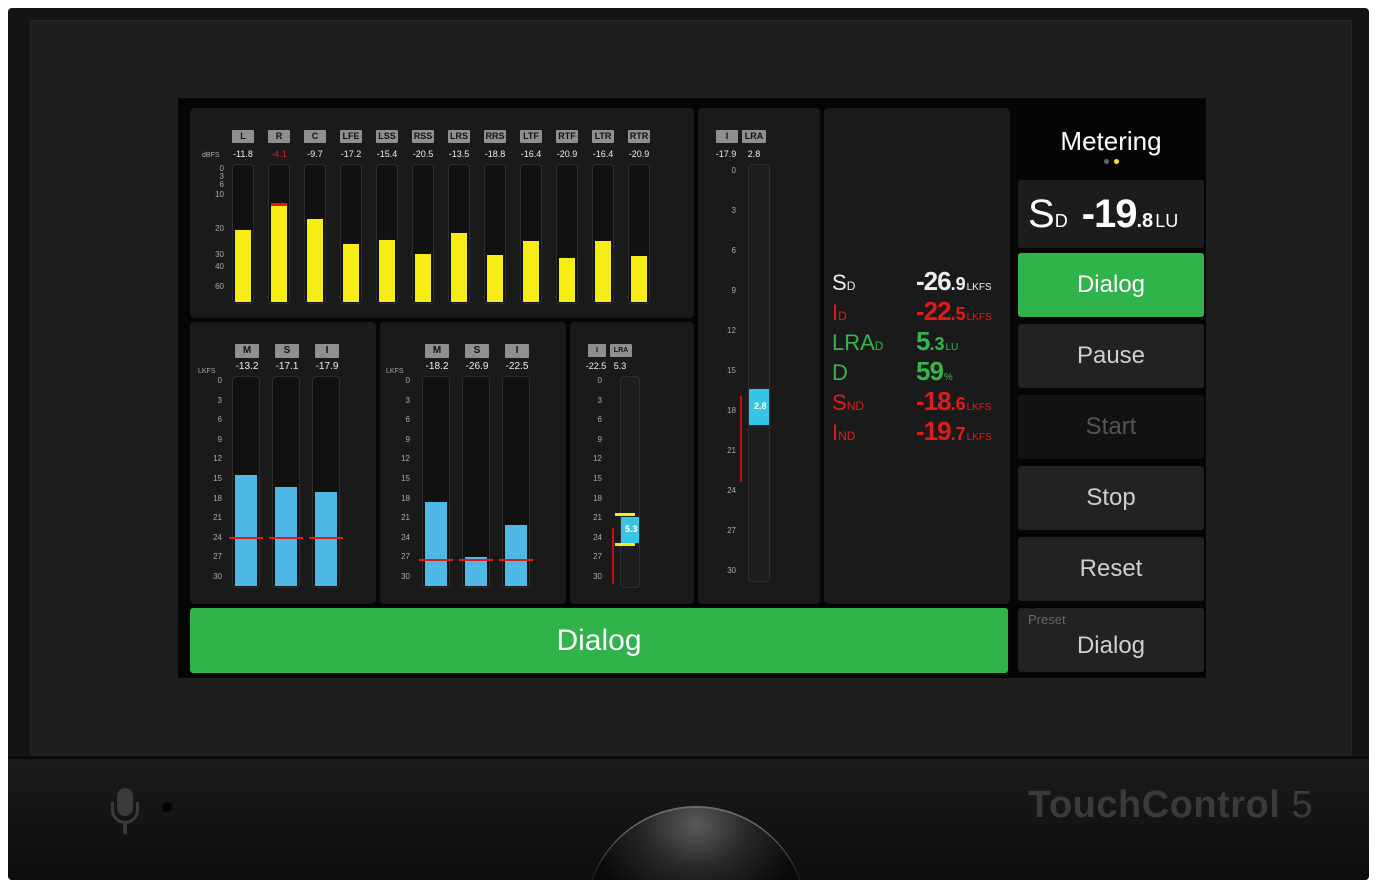  What do you see at coordinates (495, 234) in the screenshot?
I see `channel-meter-rrs` at bounding box center [495, 234].